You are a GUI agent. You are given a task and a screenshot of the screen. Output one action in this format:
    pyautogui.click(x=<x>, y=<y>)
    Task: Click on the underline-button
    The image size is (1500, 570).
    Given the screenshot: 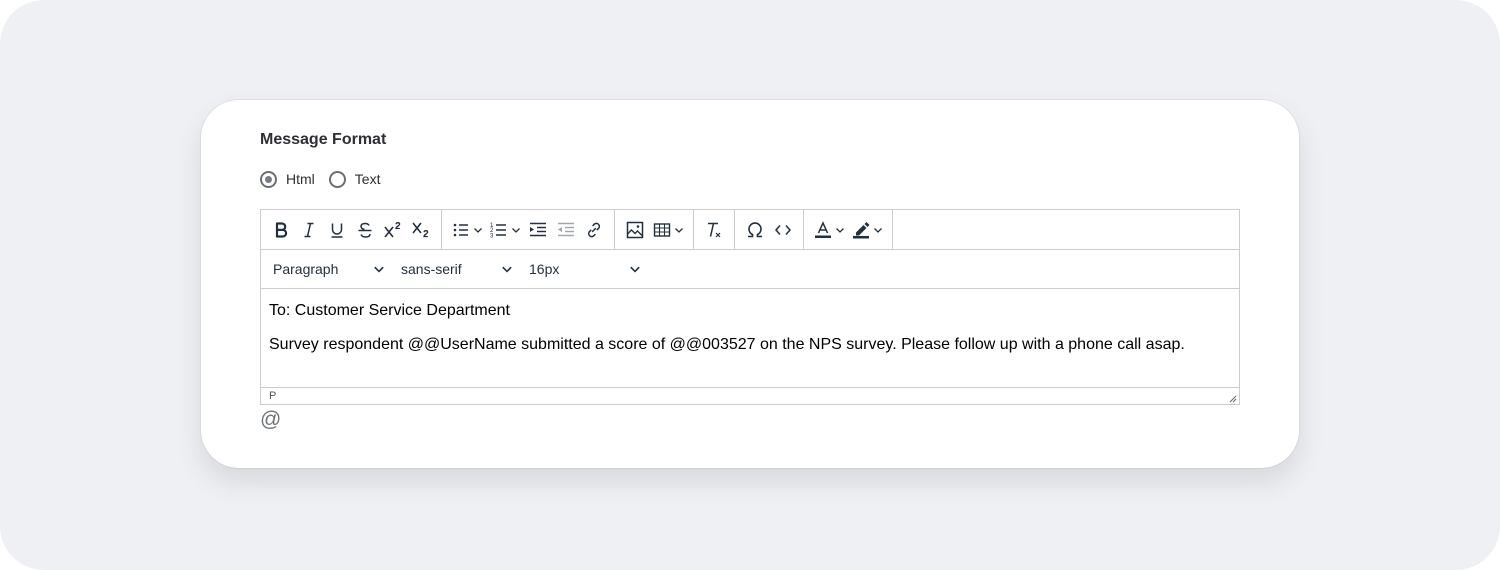 What is the action you would take?
    pyautogui.click(x=337, y=230)
    